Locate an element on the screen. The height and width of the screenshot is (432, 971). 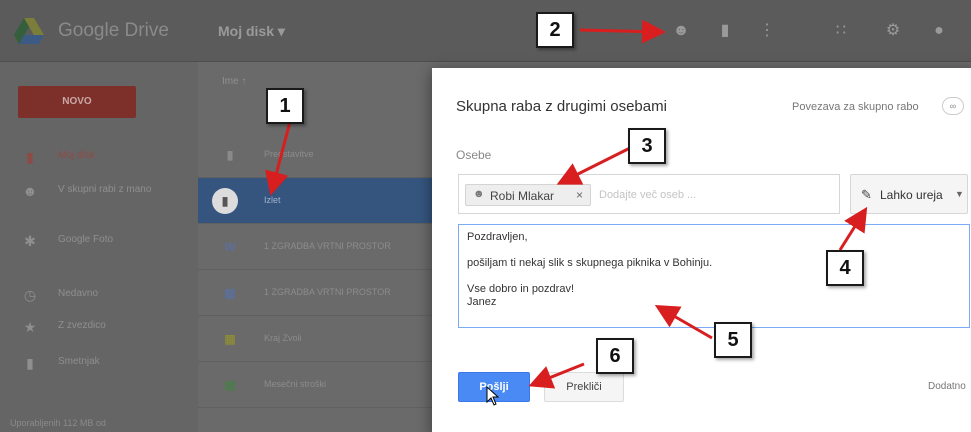
permission-dropdown: ✎ Lahko ureja ▼ is located at coordinates (909, 194).